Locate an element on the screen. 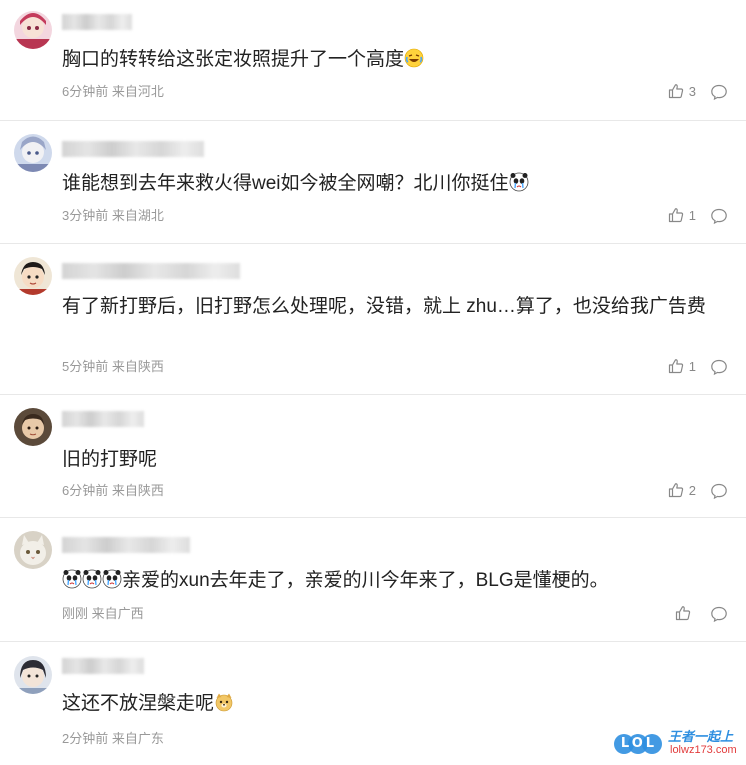  like-button is located at coordinates (685, 613).